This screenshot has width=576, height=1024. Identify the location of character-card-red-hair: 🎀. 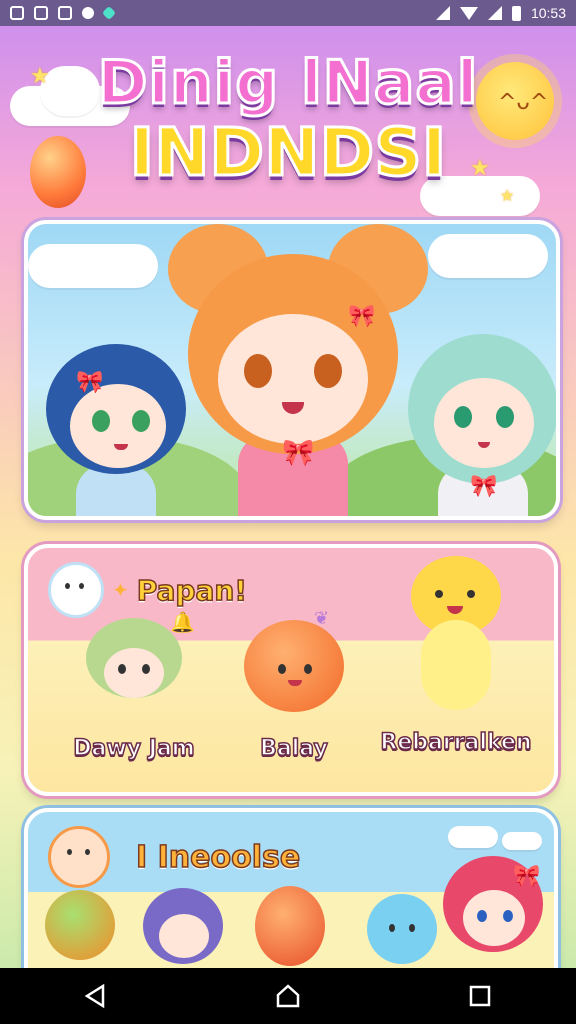
(493, 911).